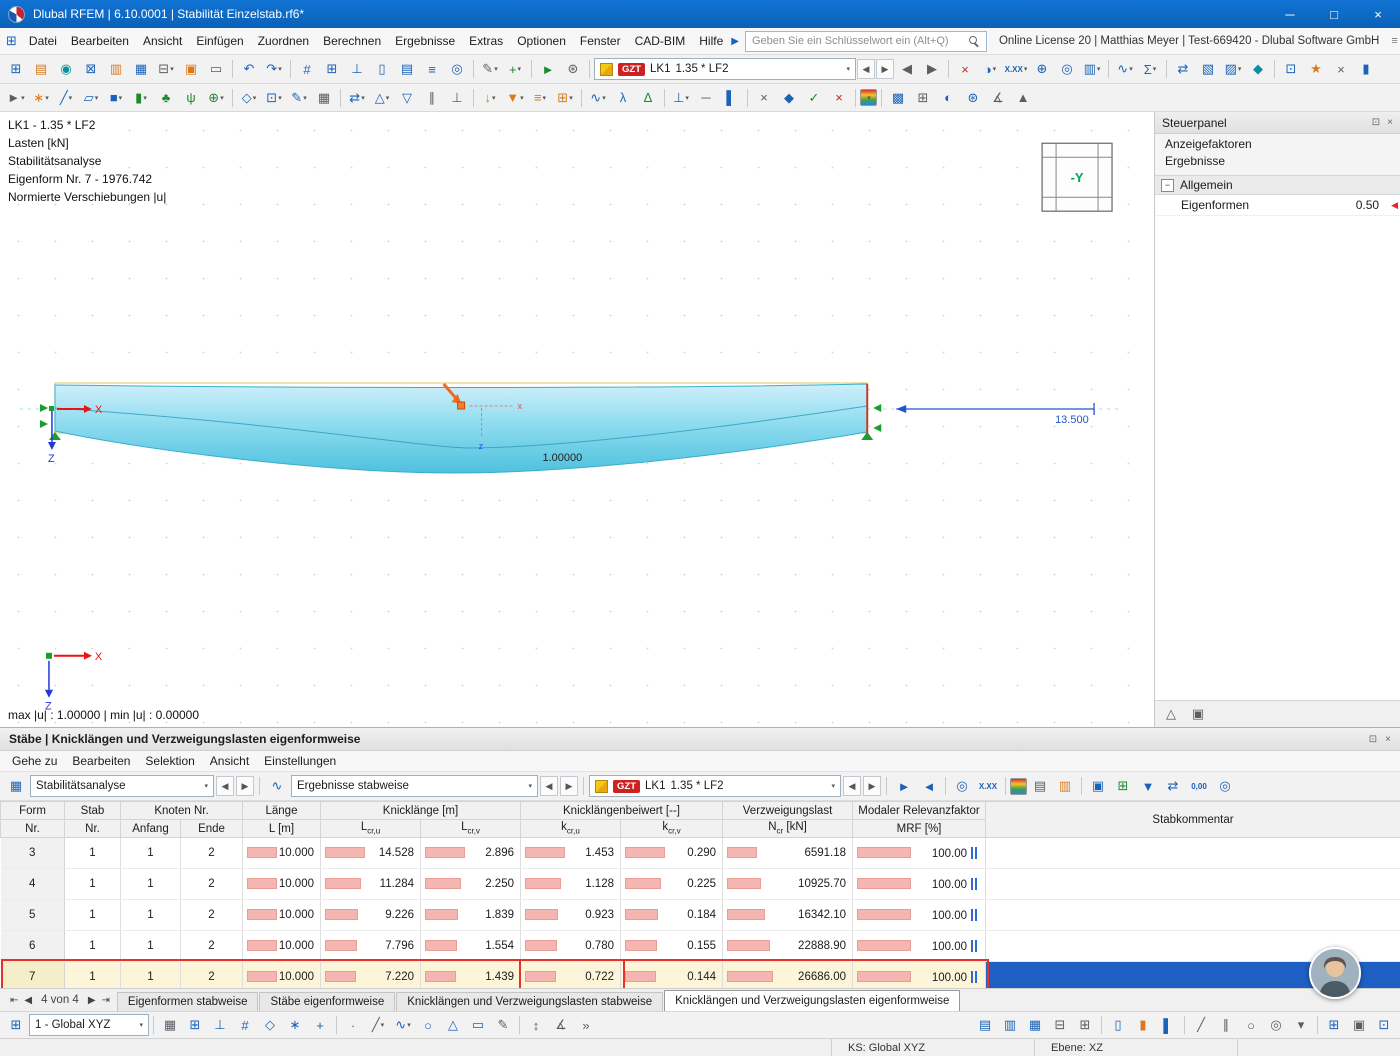 This screenshot has height=1056, width=1400. Describe the element at coordinates (43, 41) in the screenshot. I see `menu-item-datei: Datei` at that location.